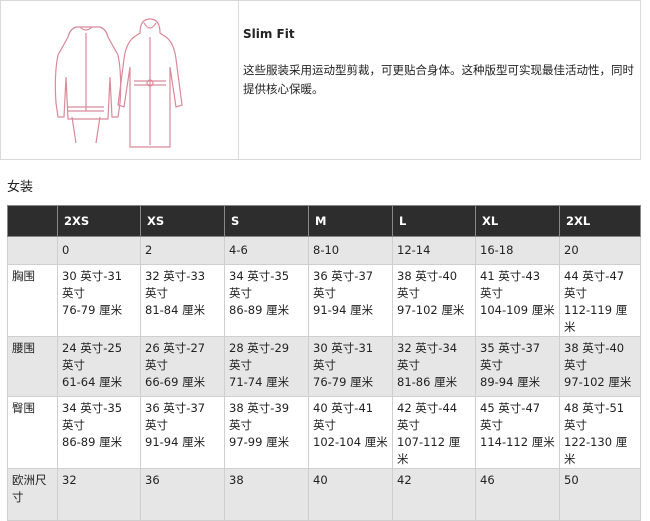 Image resolution: width=650 pixels, height=521 pixels. I want to click on size-header: M, so click(350, 221).